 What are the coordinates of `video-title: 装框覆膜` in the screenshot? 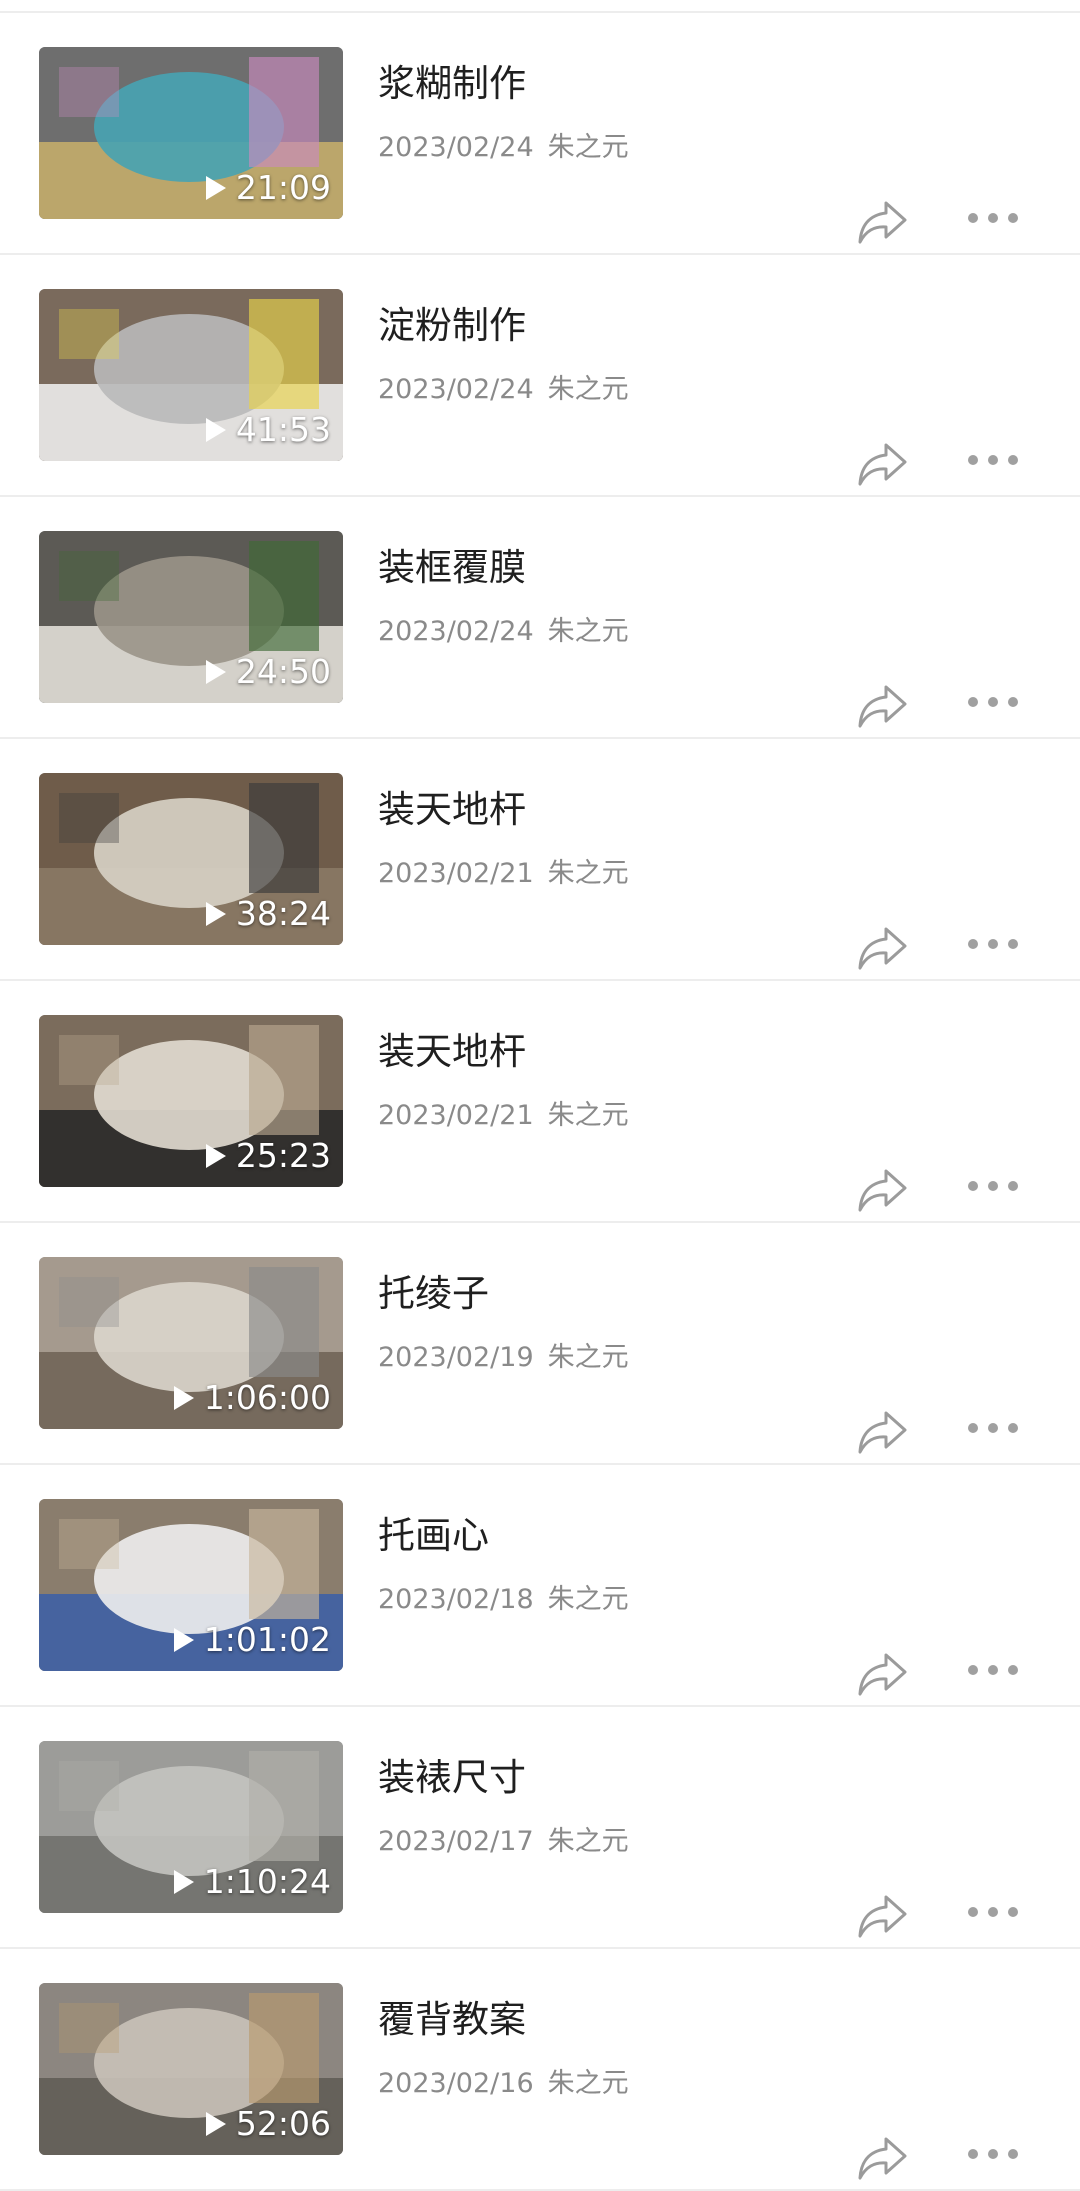 It's located at (452, 564).